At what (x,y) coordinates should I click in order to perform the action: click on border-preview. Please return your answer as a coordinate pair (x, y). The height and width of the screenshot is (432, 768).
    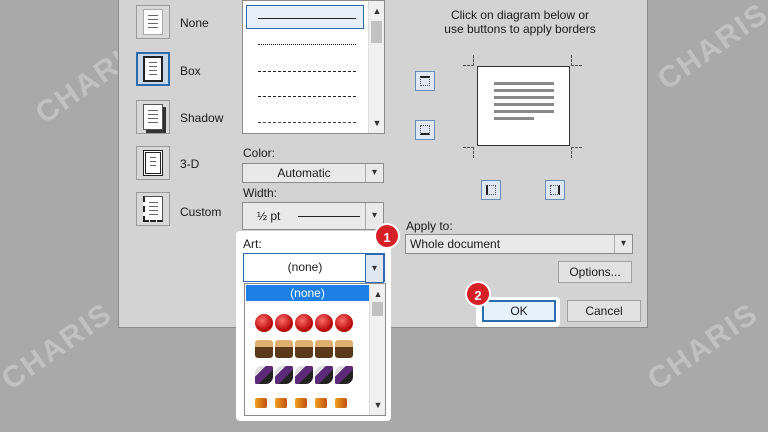
    Looking at the image, I should click on (523, 106).